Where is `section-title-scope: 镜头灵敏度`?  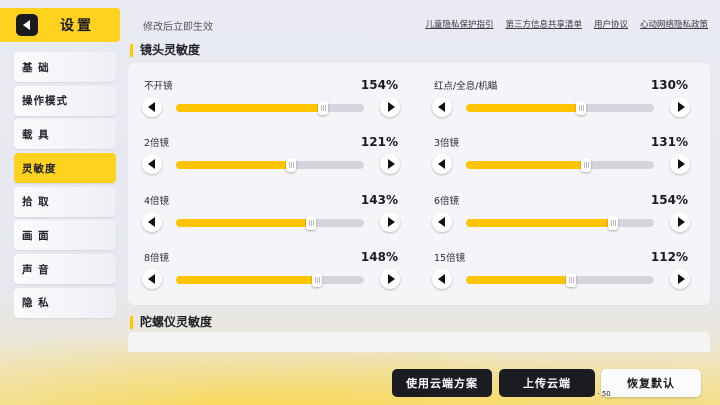 section-title-scope: 镜头灵敏度 is located at coordinates (165, 50).